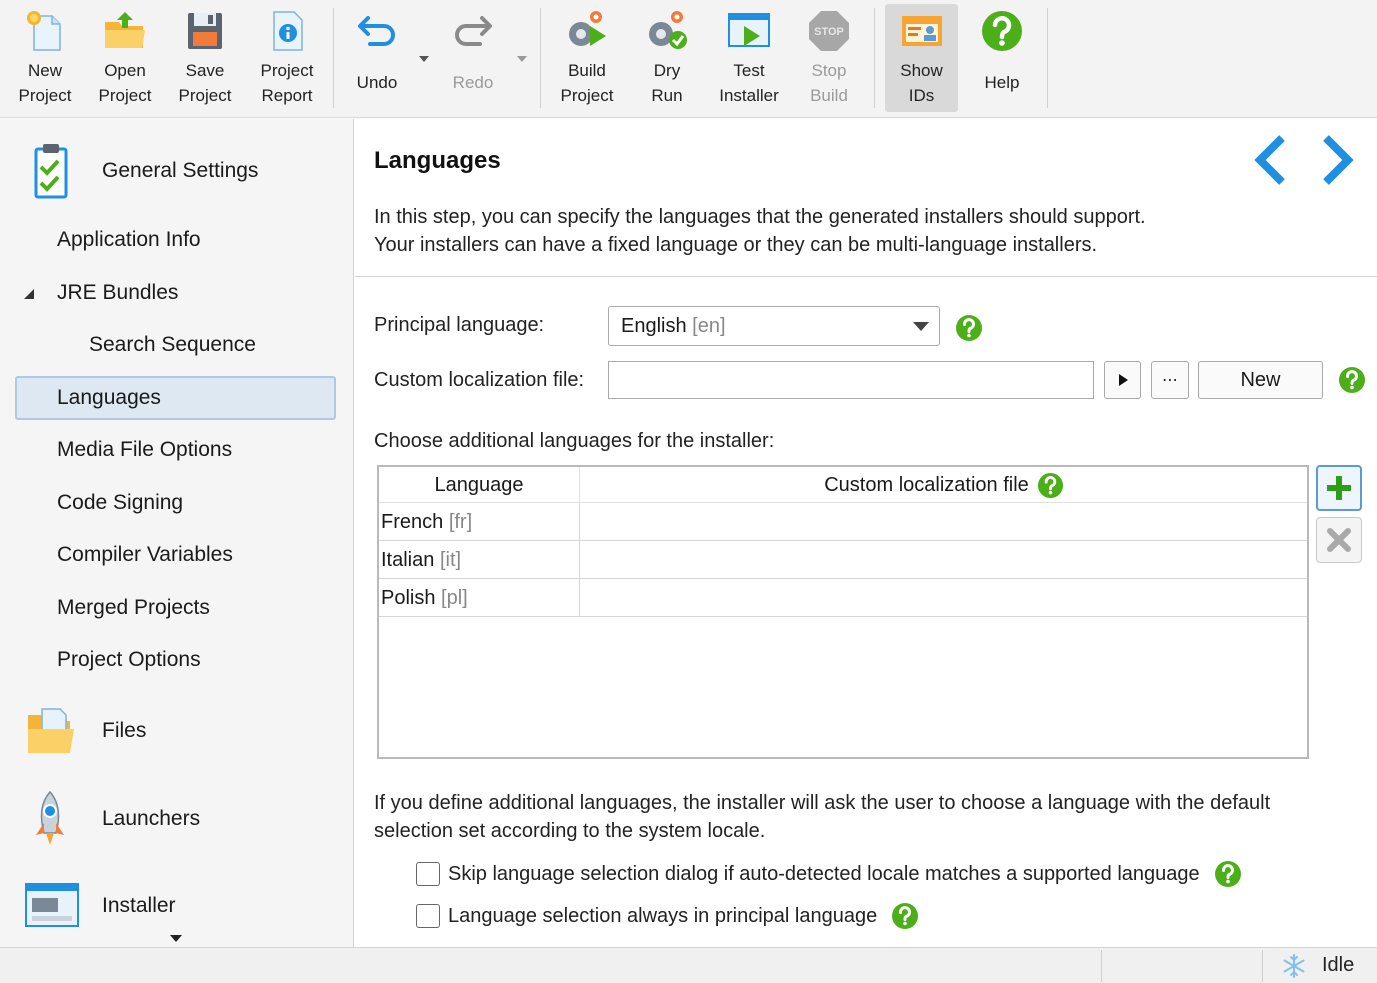  I want to click on dry-run-button: Dry Run, so click(667, 58).